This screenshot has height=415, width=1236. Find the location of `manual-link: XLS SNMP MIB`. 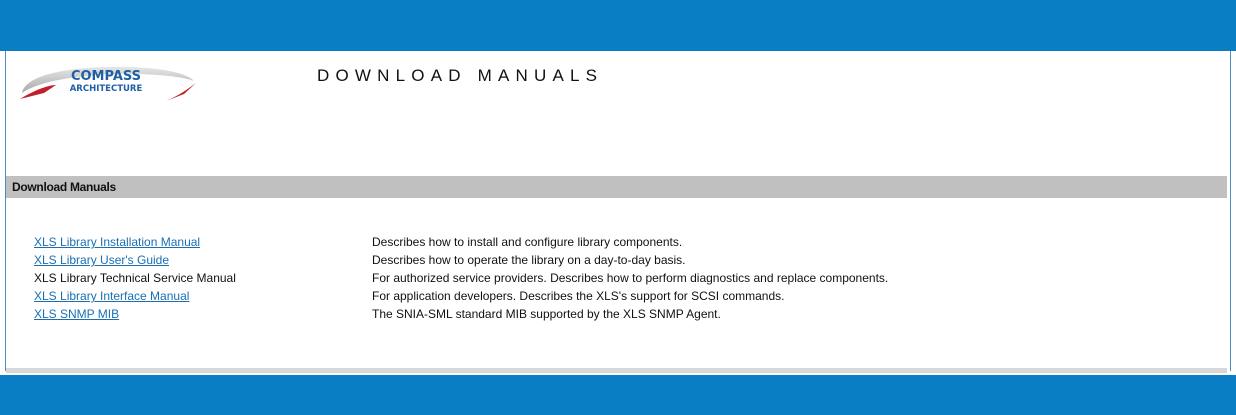

manual-link: XLS SNMP MIB is located at coordinates (76, 314).